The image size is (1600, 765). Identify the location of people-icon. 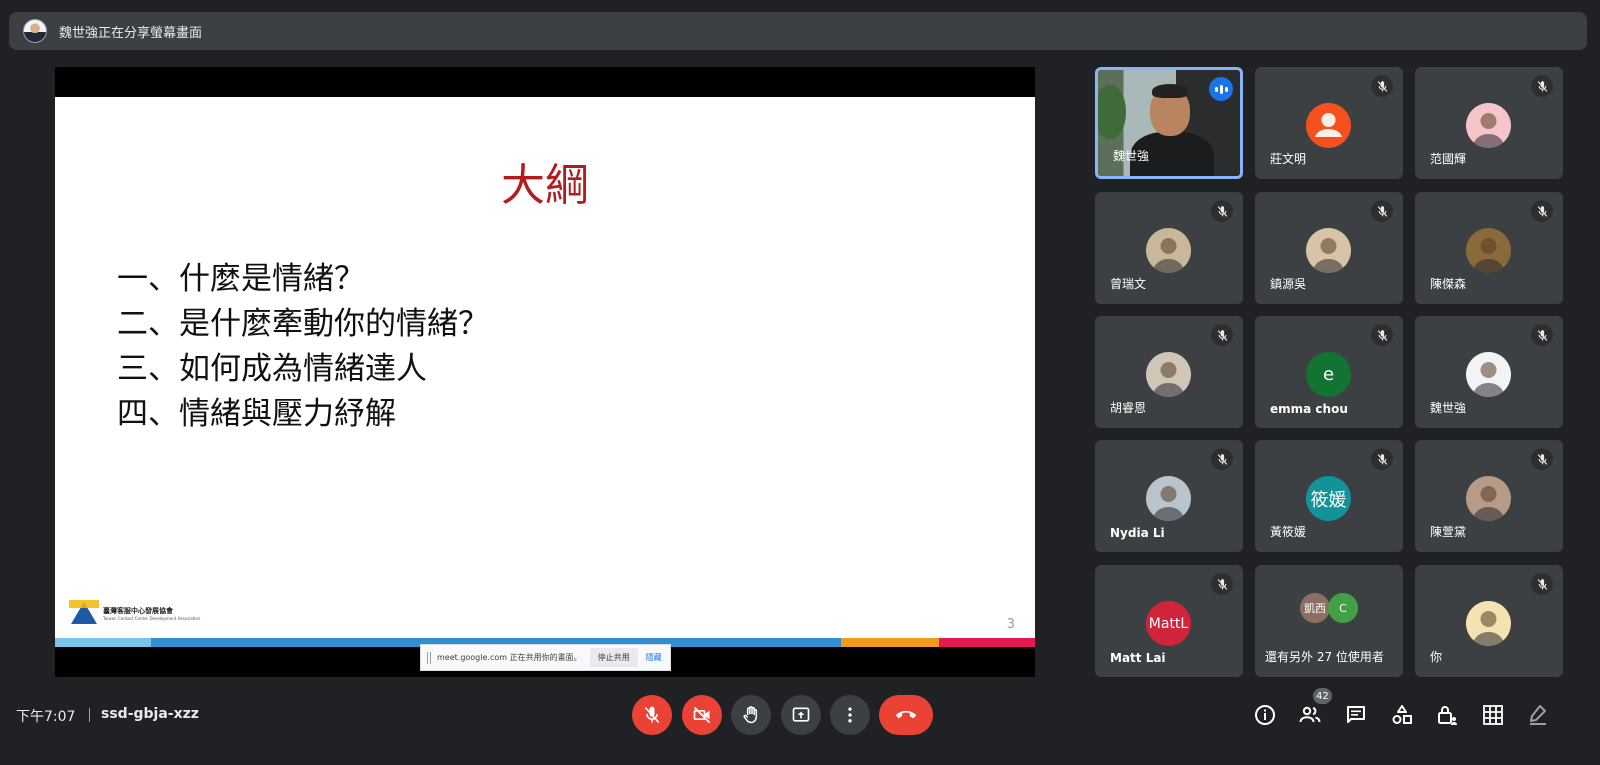
(1310, 714).